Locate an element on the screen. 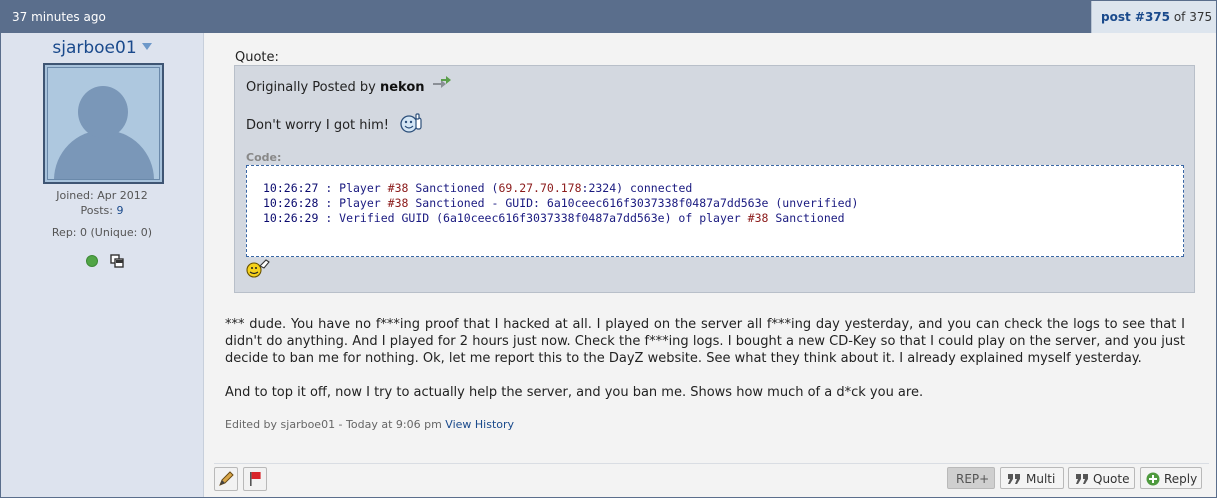 The width and height of the screenshot is (1217, 498). avatar-image is located at coordinates (103, 123).